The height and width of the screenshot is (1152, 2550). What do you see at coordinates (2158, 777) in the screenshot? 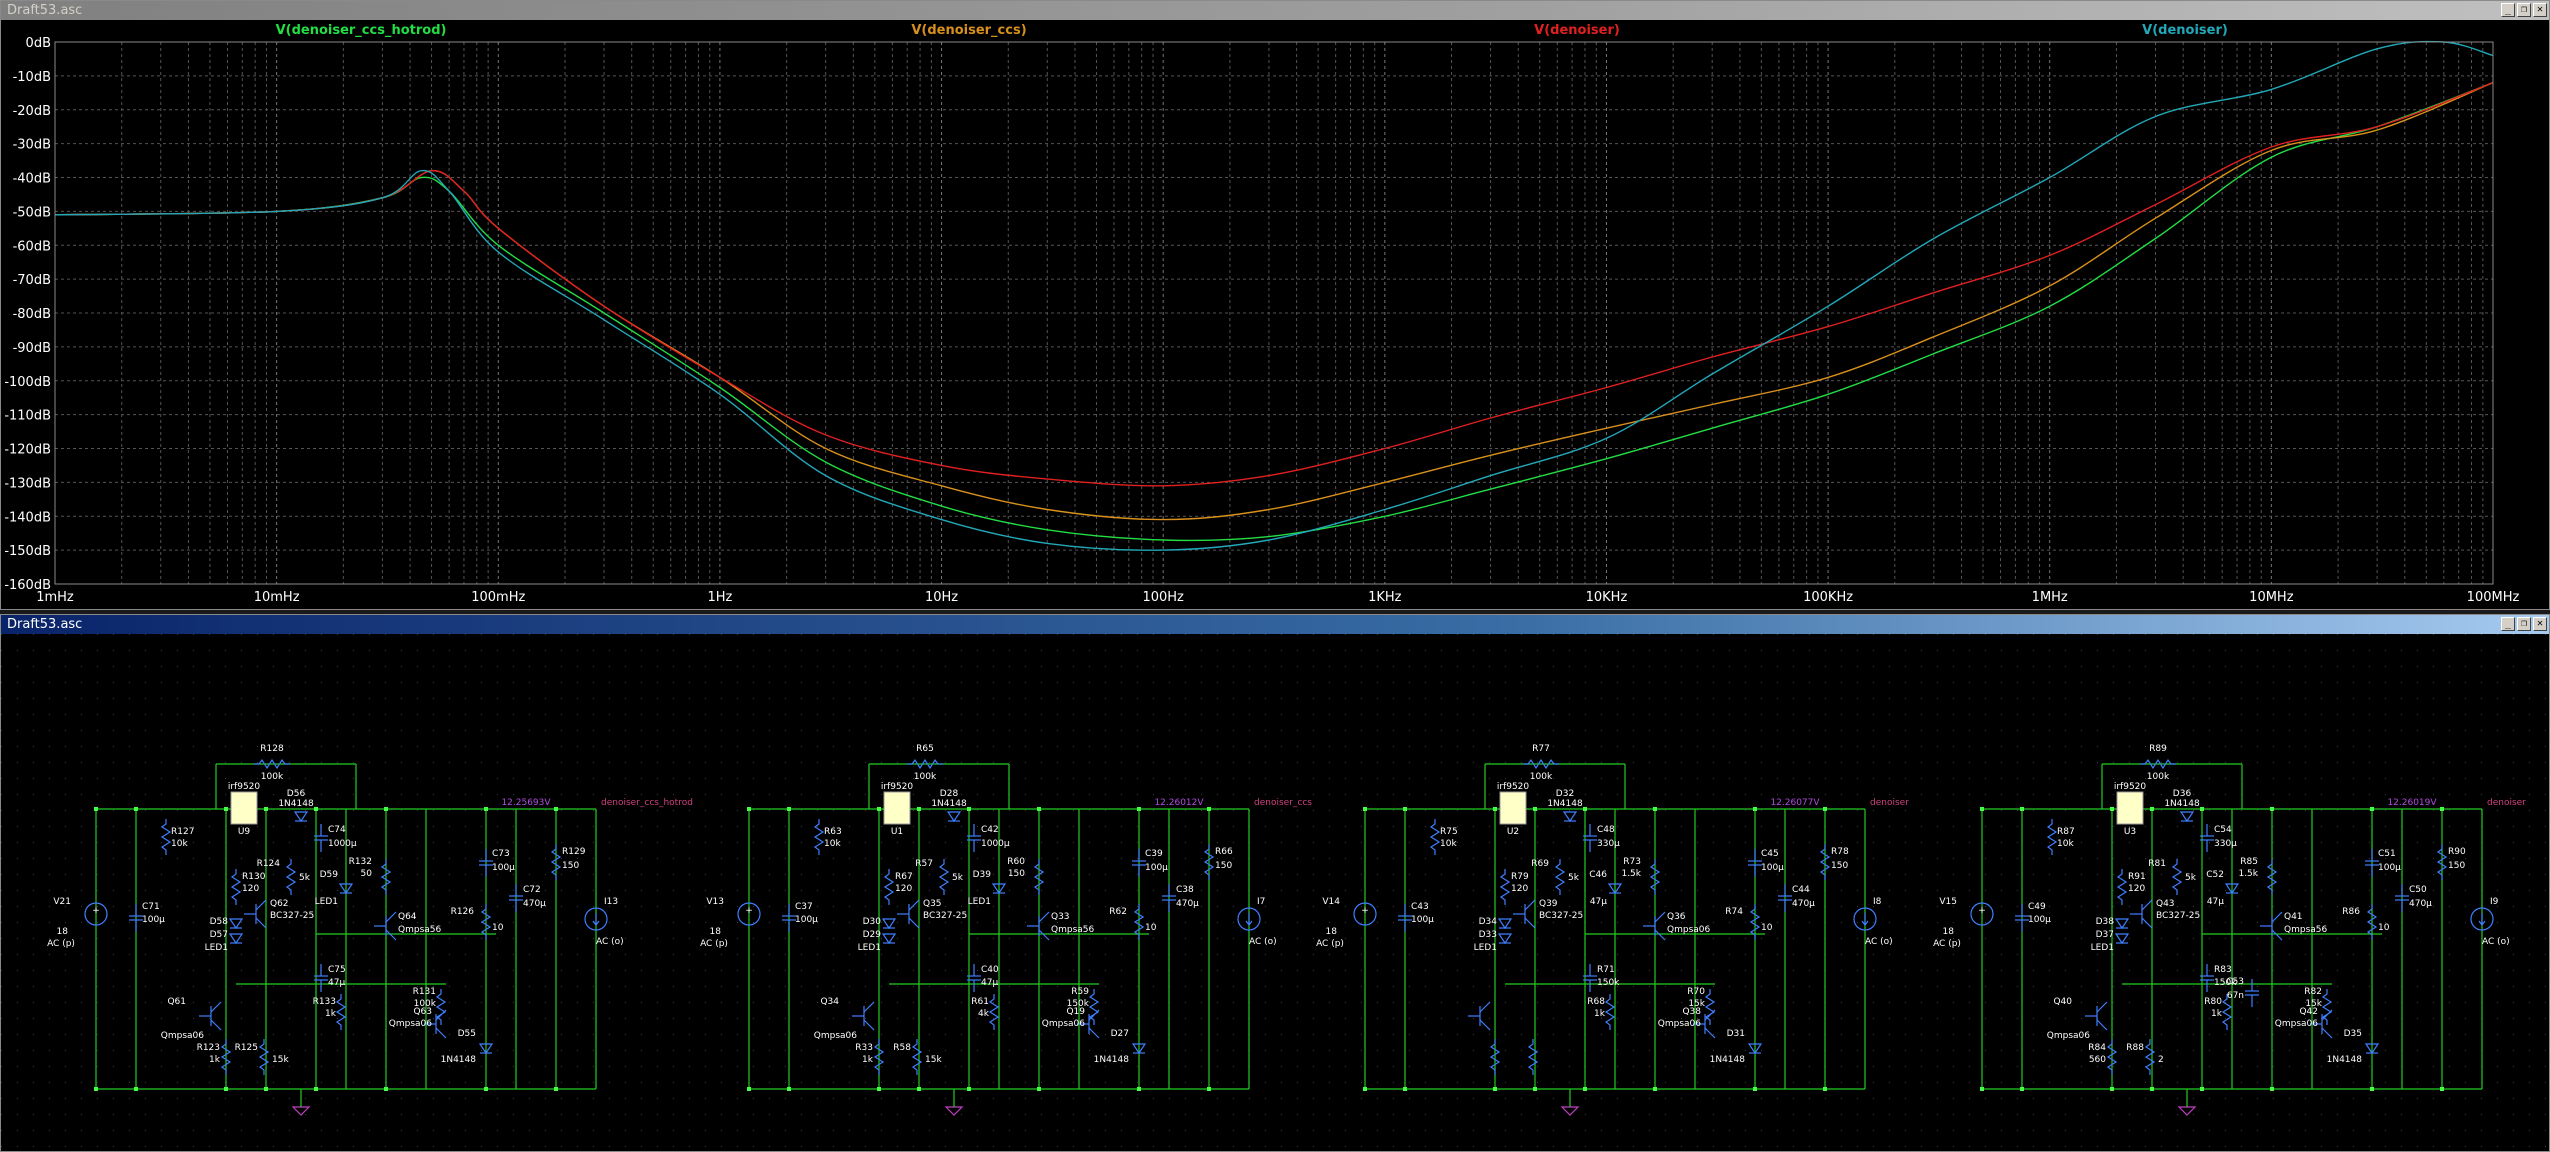
I see `rfb-value: 100k` at bounding box center [2158, 777].